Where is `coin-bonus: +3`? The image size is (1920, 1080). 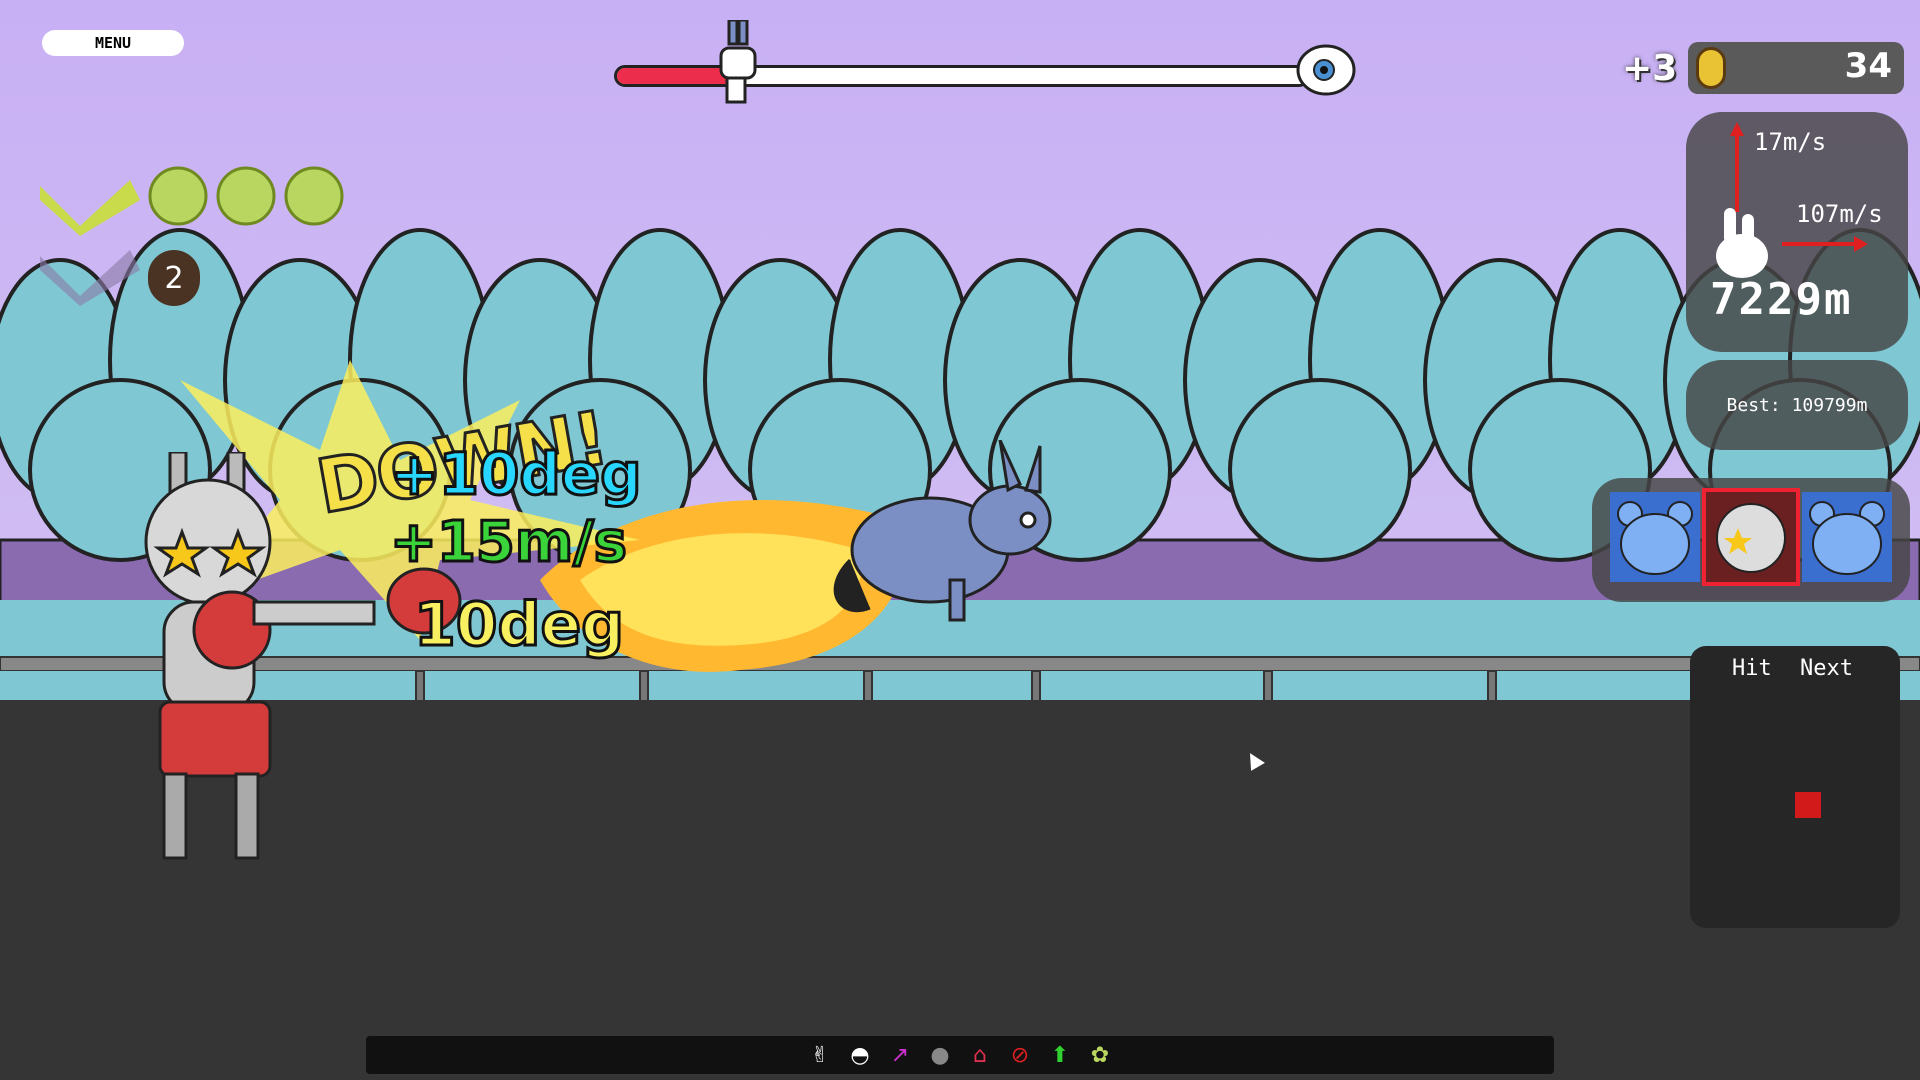 coin-bonus: +3 is located at coordinates (1650, 68).